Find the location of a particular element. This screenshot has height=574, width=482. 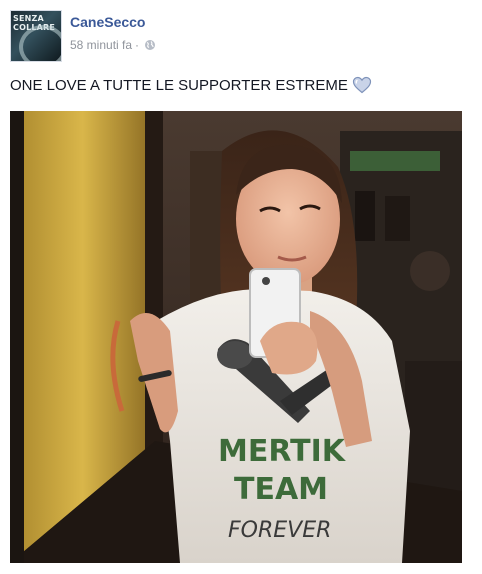

globe-icon is located at coordinates (150, 45).